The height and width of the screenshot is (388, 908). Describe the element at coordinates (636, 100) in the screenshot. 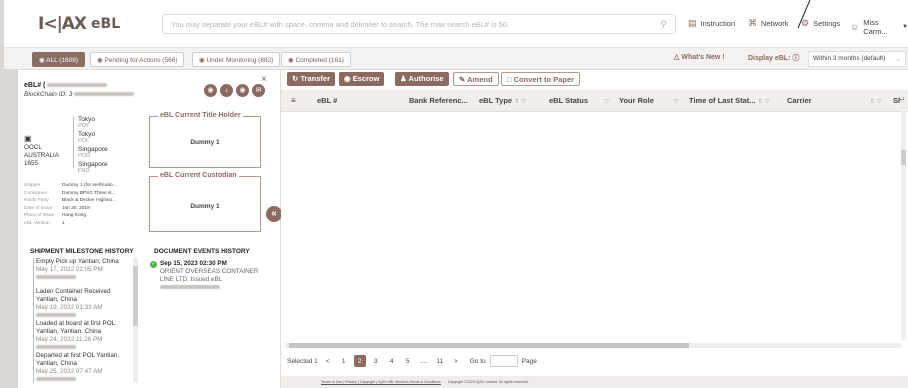

I see `column-label: Your Role` at that location.